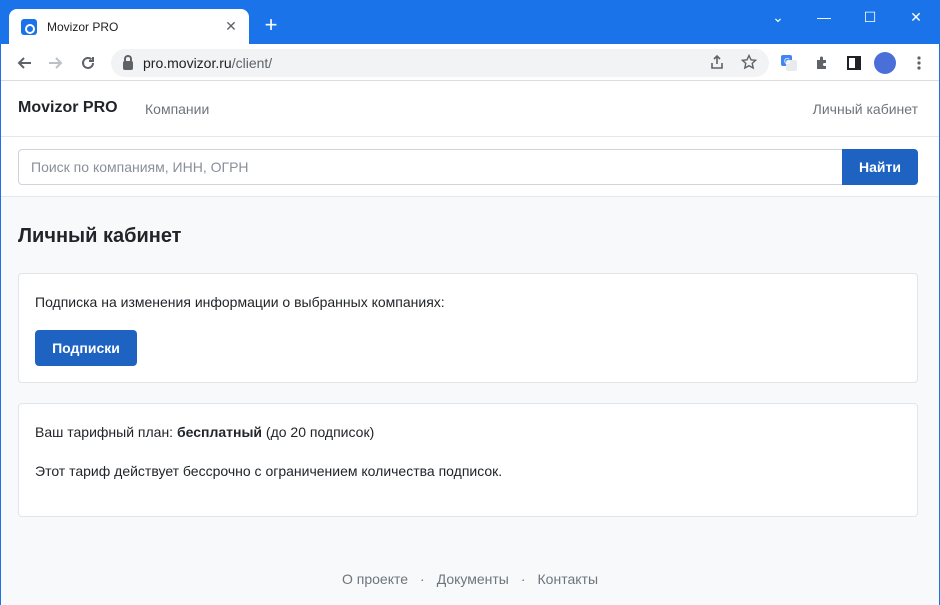 This screenshot has width=940, height=605. Describe the element at coordinates (208, 63) in the screenshot. I see `url-text: pro.movizor.ru/client/` at that location.